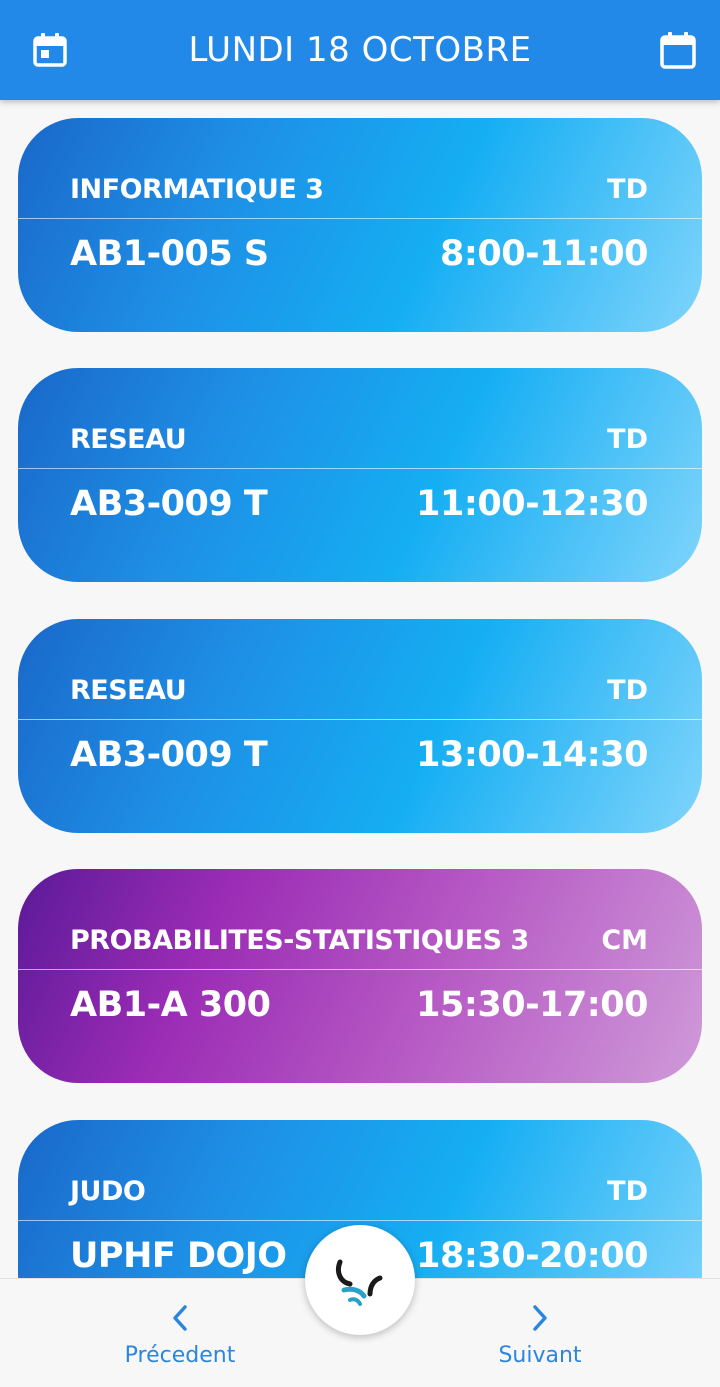 Image resolution: width=720 pixels, height=1387 pixels. What do you see at coordinates (360, 726) in the screenshot?
I see `course-card: RESEAU TD AB3-009 T 13:00-14:30` at bounding box center [360, 726].